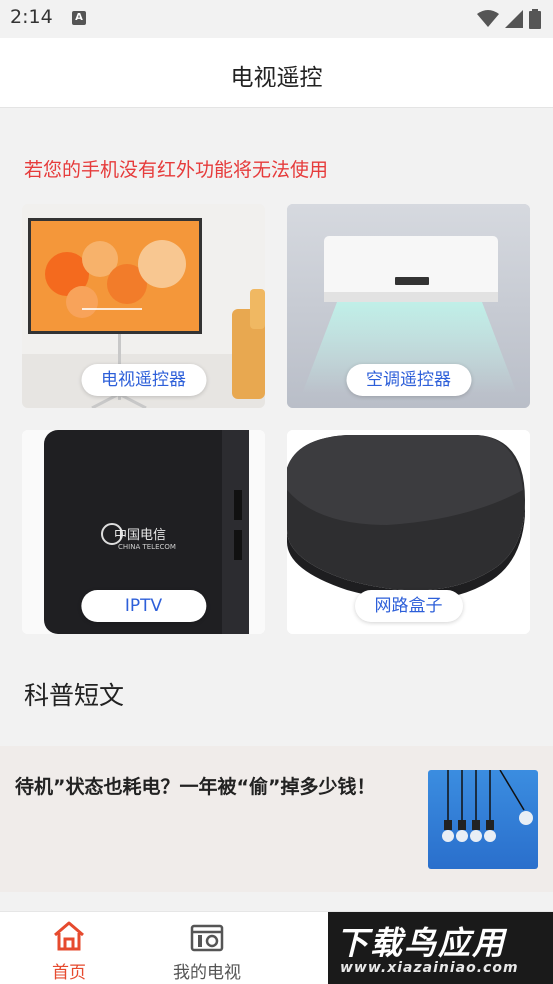  What do you see at coordinates (276, 78) in the screenshot?
I see `page-title: 电视遥控` at bounding box center [276, 78].